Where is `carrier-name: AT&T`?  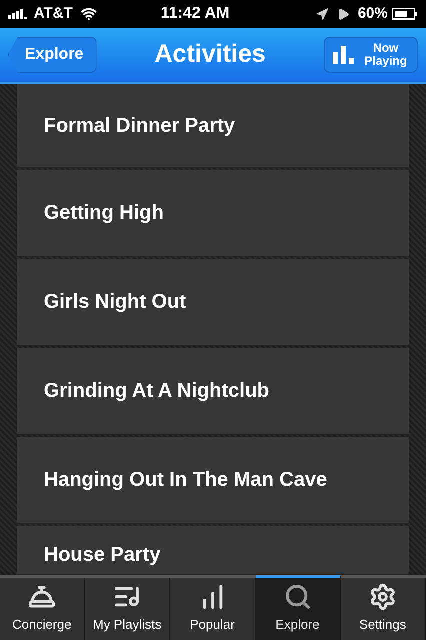 carrier-name: AT&T is located at coordinates (53, 14).